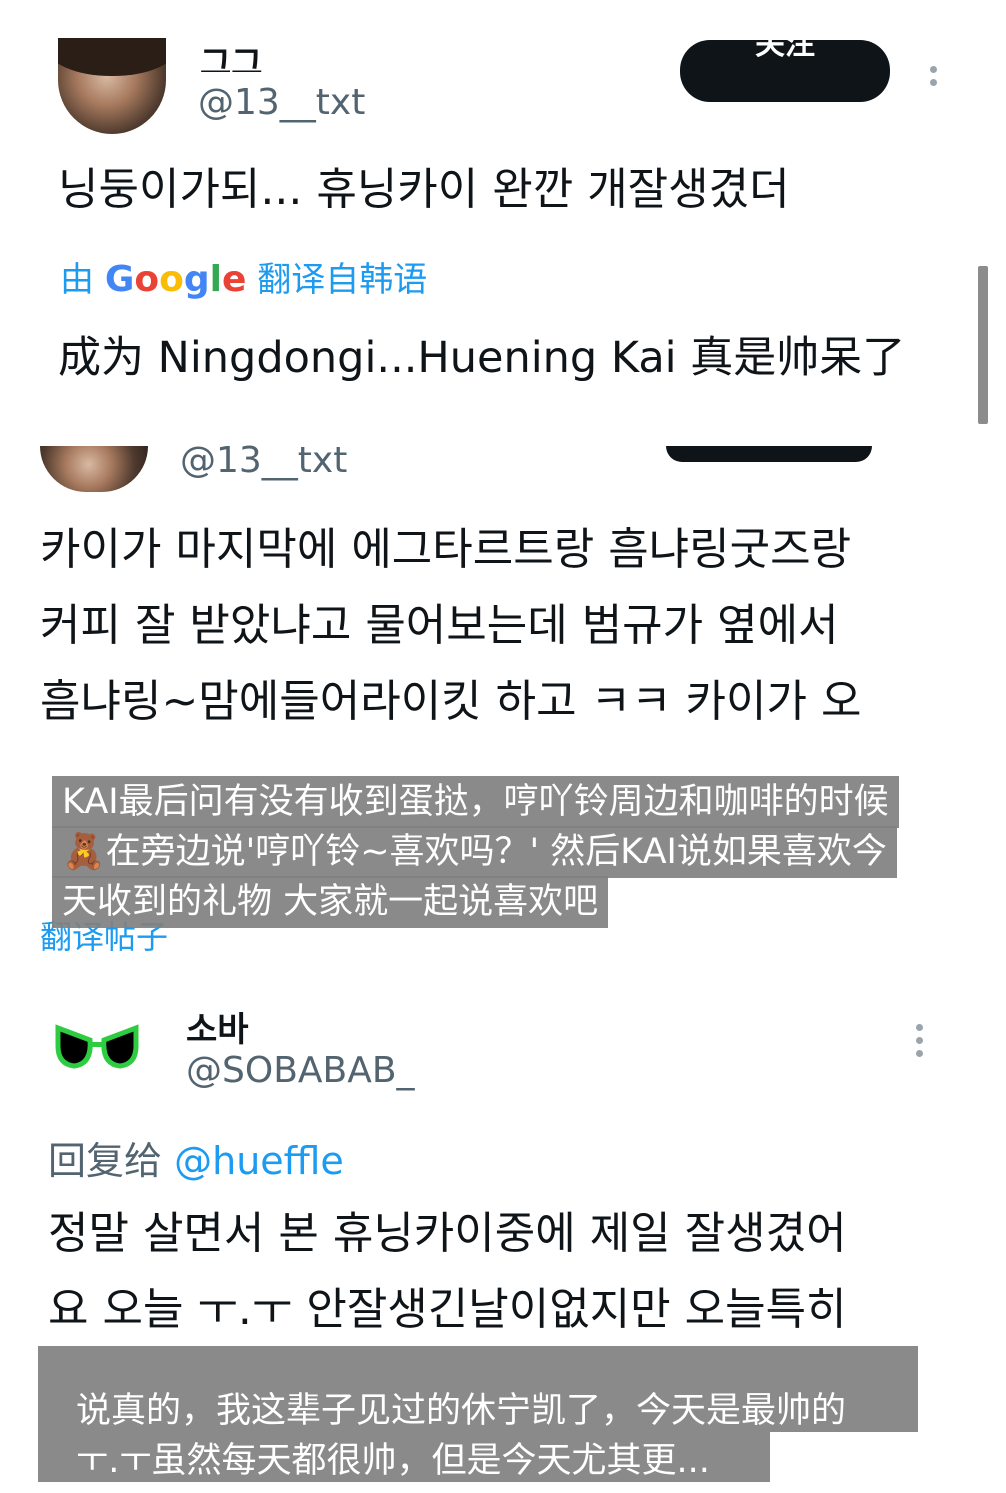 Image resolution: width=1006 pixels, height=1493 pixels. What do you see at coordinates (259, 1161) in the screenshot?
I see `reply-to-link: @hueffle` at bounding box center [259, 1161].